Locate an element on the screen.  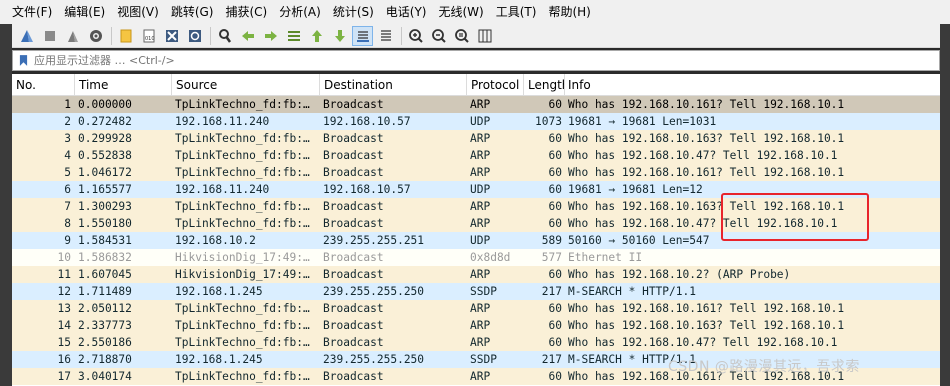
packet-source-cell: 192.168.10.2 is located at coordinates (215, 240).